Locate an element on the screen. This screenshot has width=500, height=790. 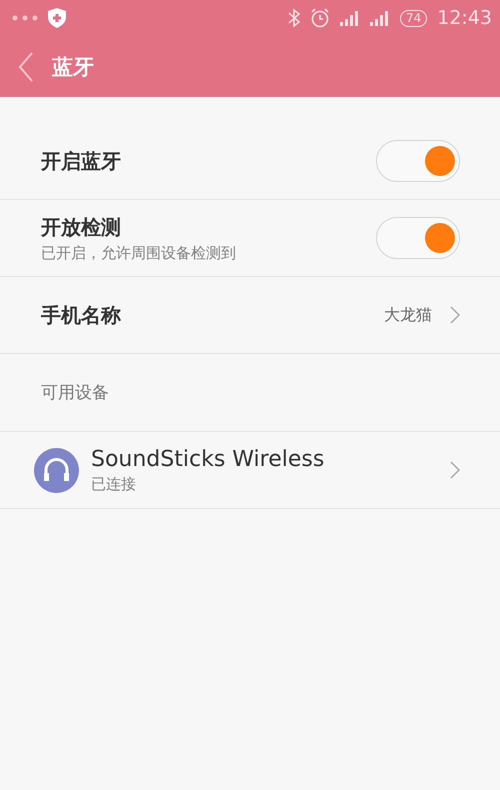
setting-label: 手机名称 is located at coordinates (81, 315).